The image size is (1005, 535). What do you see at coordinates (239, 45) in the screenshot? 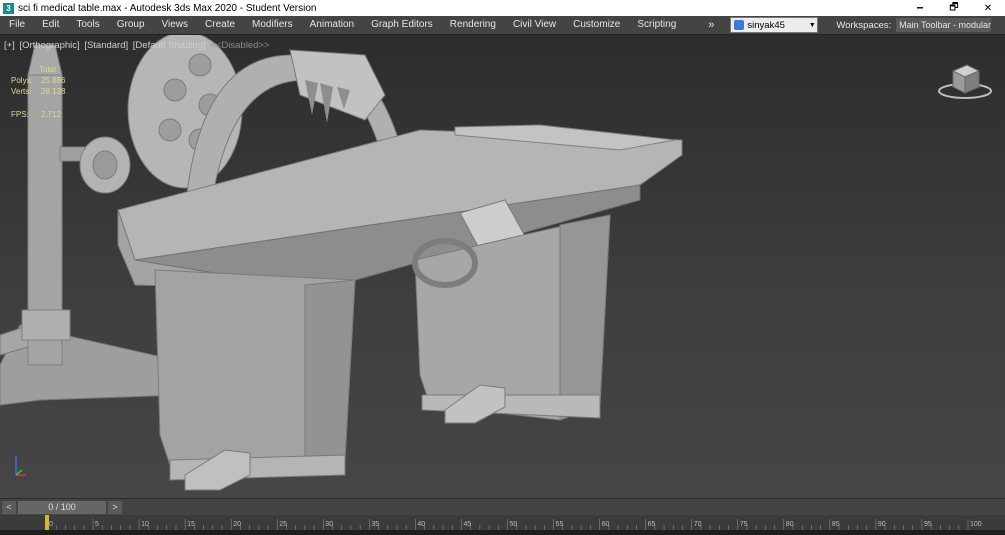
I see `viewport-disabled-label: <<Disabled>>` at bounding box center [239, 45].